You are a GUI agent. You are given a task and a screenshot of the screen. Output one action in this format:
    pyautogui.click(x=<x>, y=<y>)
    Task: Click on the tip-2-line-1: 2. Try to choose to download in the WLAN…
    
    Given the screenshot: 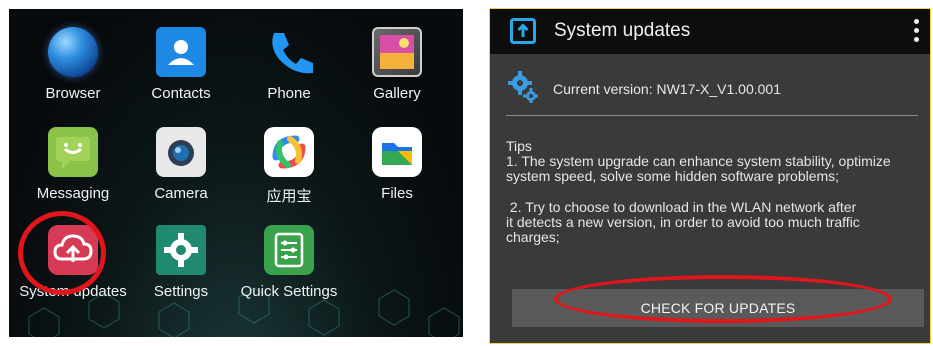 What is the action you would take?
    pyautogui.click(x=681, y=207)
    